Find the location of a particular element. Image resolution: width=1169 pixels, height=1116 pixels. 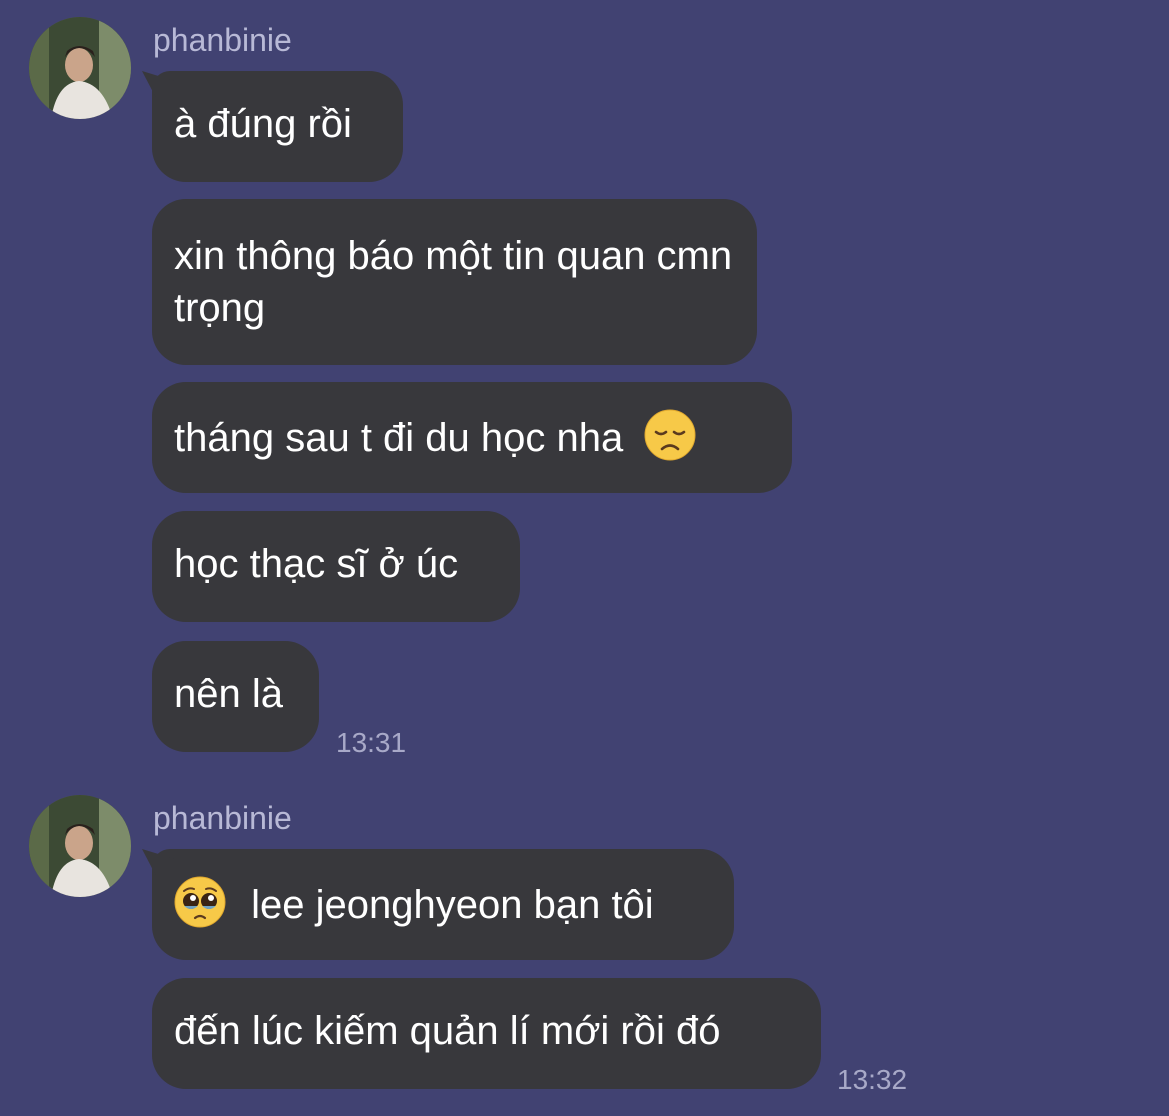

message-text: lee jeonghyeon bạn tôi is located at coordinates (452, 905).